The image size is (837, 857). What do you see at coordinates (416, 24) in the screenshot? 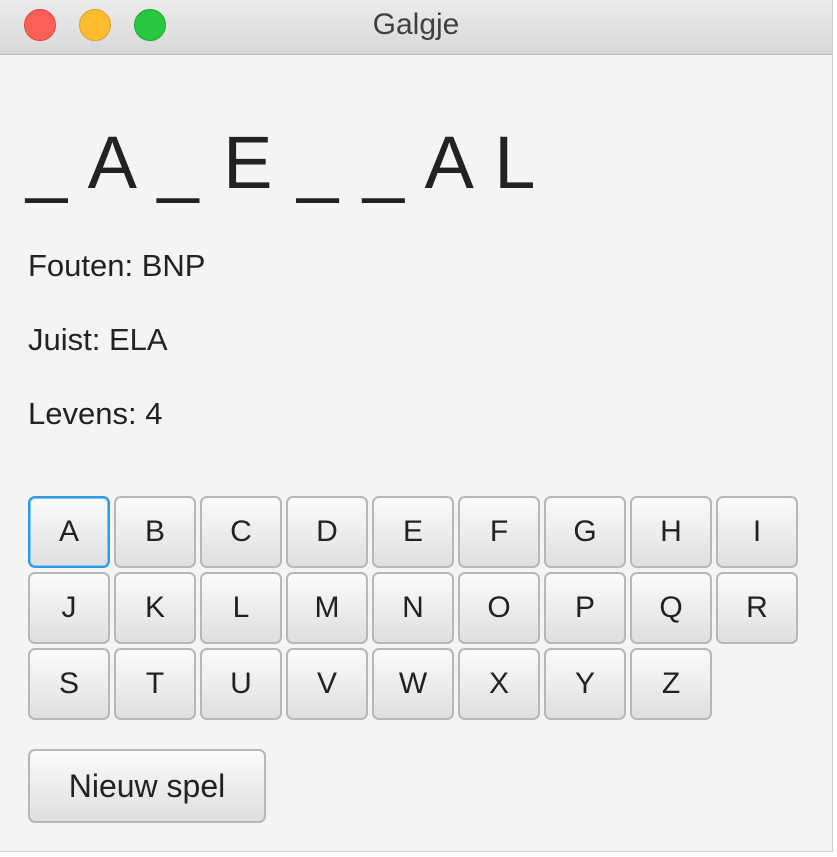
I see `window-title: Galgje` at bounding box center [416, 24].